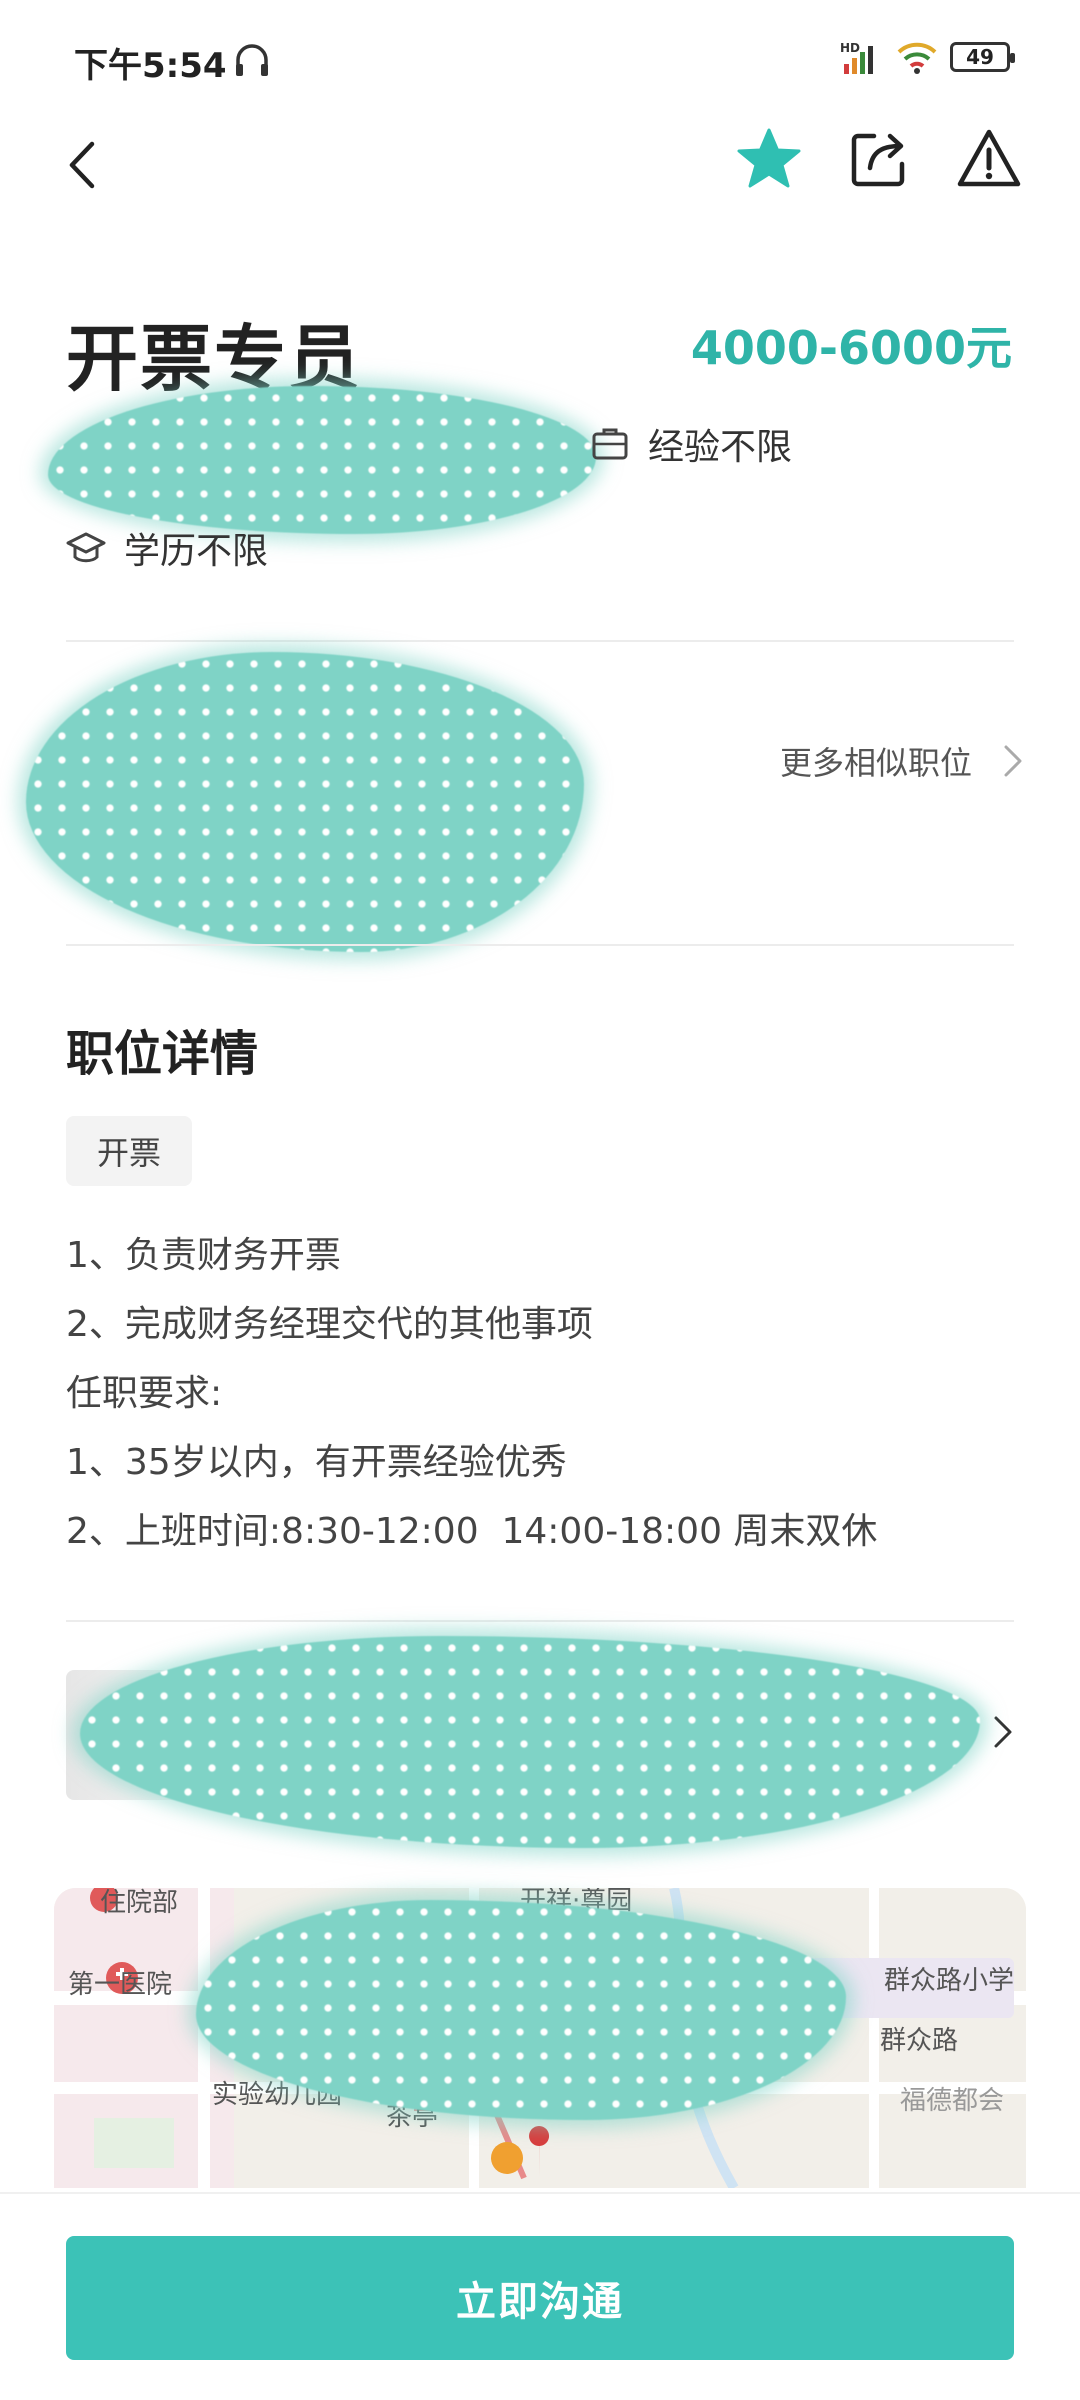 This screenshot has width=1080, height=2400. Describe the element at coordinates (850, 48) in the screenshot. I see `svg-text: HD` at that location.